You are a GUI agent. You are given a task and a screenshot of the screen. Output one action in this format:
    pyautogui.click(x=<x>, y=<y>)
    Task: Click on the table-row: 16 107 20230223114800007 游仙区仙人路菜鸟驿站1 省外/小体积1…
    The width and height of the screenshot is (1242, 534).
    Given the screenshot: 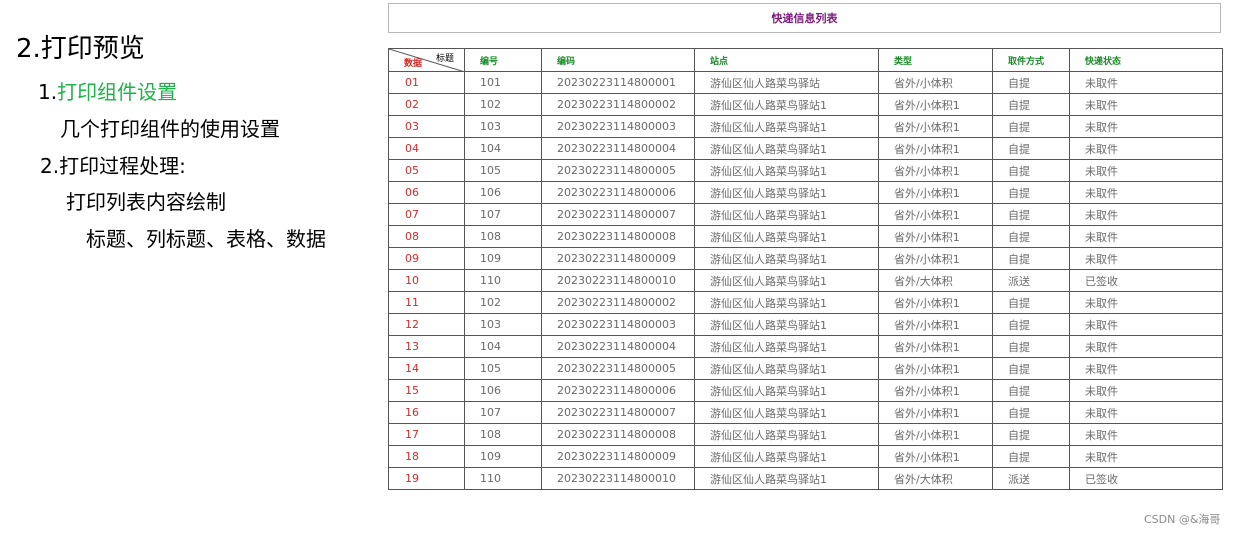 What is the action you would take?
    pyautogui.click(x=805, y=412)
    